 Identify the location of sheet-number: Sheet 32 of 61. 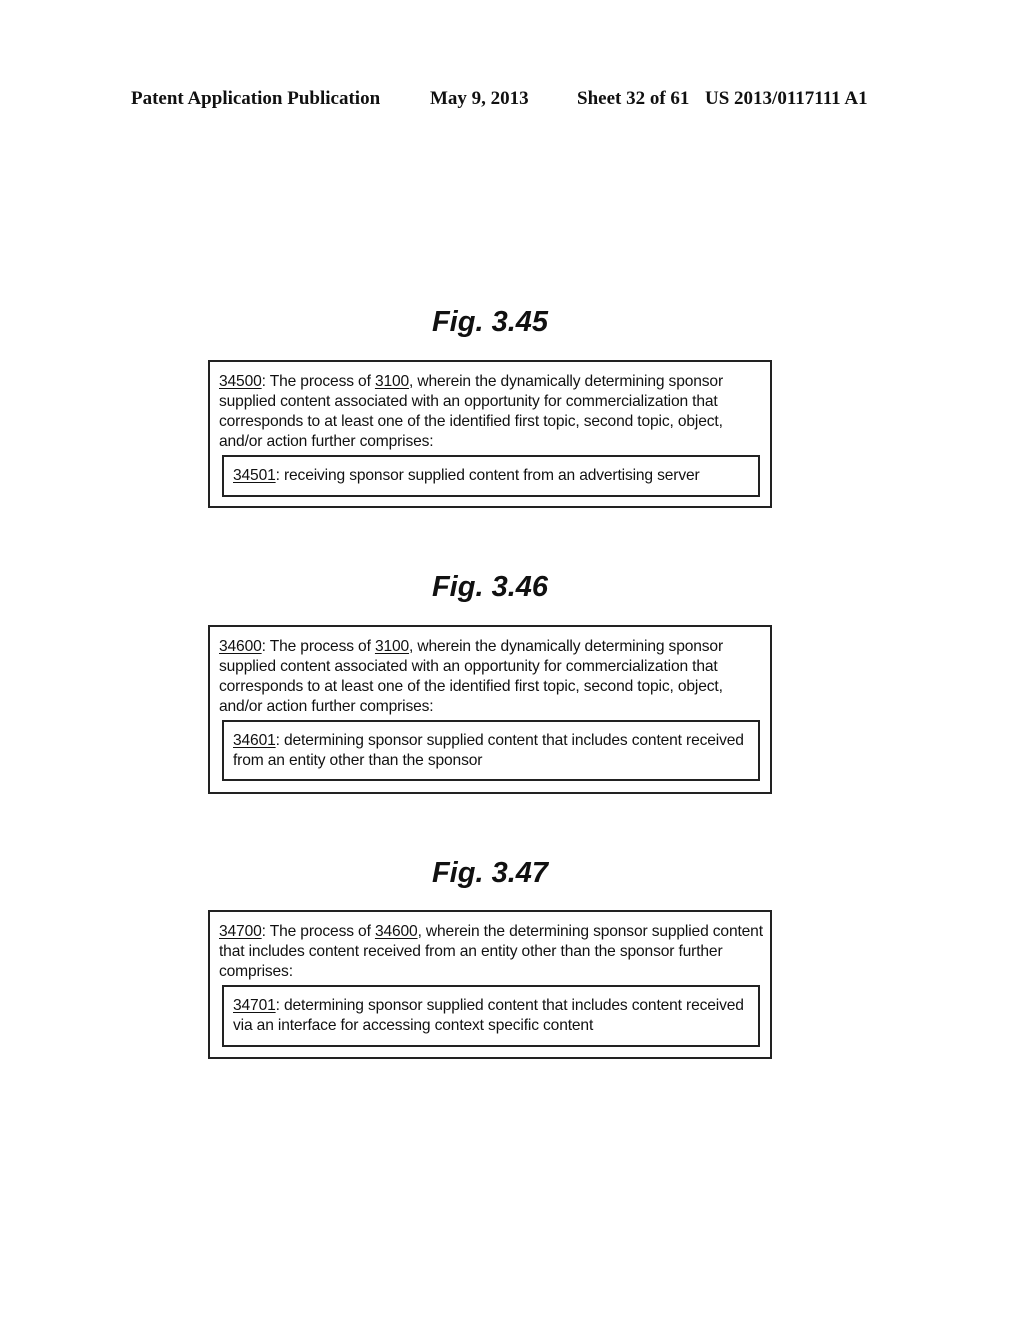
(633, 98).